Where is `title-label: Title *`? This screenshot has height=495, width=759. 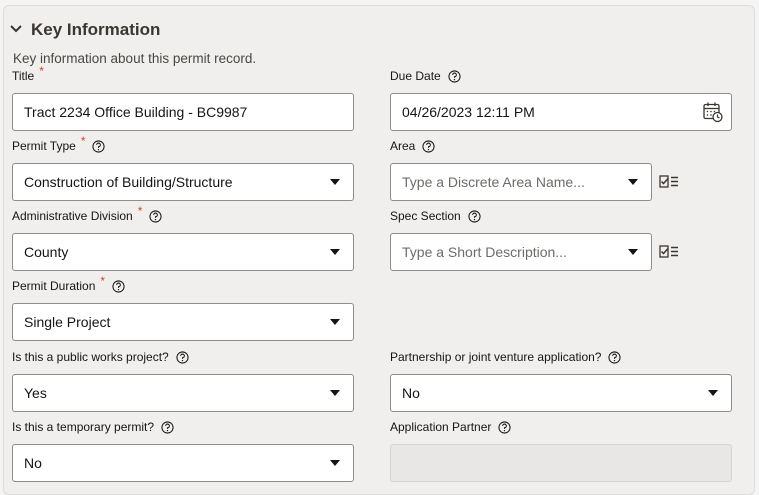
title-label: Title * is located at coordinates (28, 74).